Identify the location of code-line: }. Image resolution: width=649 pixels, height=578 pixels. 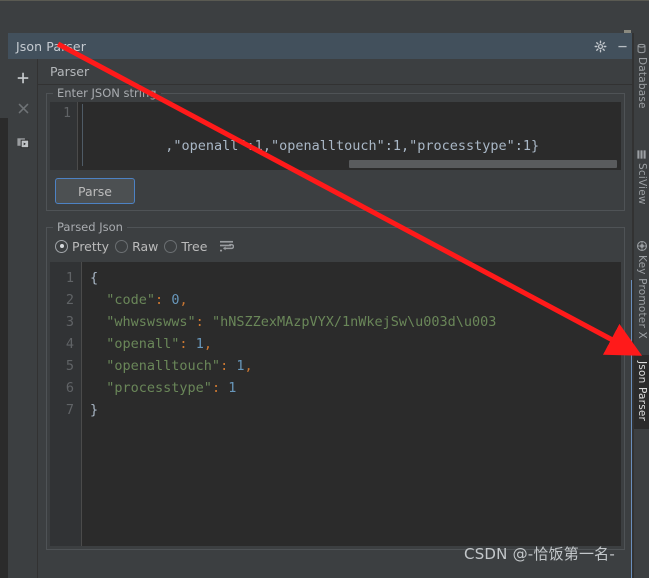
(94, 410).